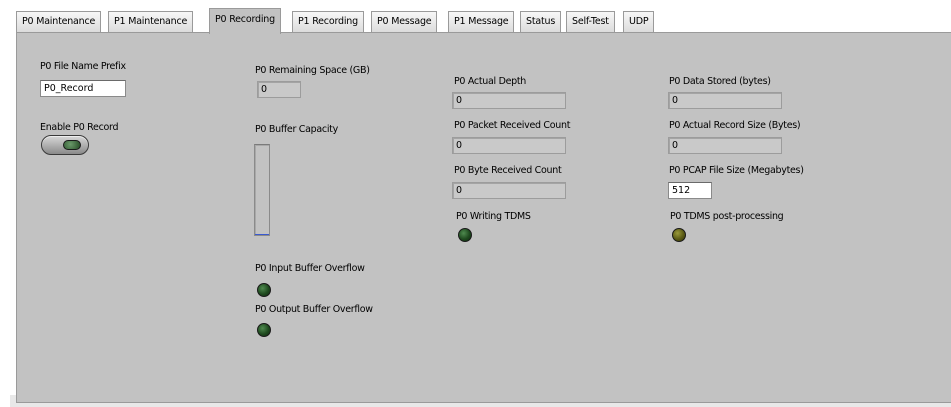 The width and height of the screenshot is (951, 407). What do you see at coordinates (735, 125) in the screenshot?
I see `actual-record-size-label: P0 Actual Record Size (Bytes)` at bounding box center [735, 125].